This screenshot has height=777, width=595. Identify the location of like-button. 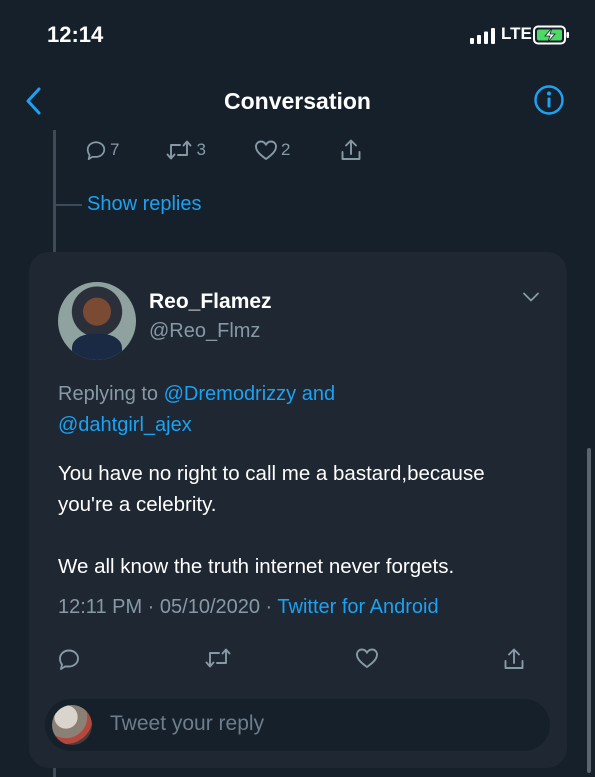
(367, 658).